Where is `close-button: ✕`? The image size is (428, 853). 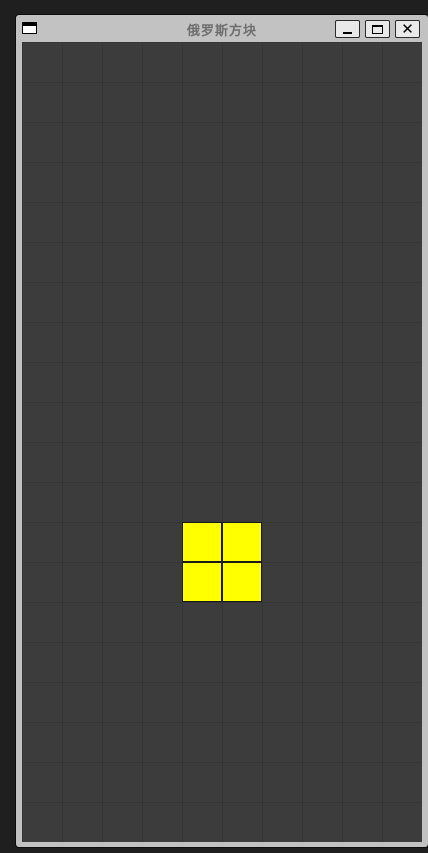 close-button: ✕ is located at coordinates (407, 29).